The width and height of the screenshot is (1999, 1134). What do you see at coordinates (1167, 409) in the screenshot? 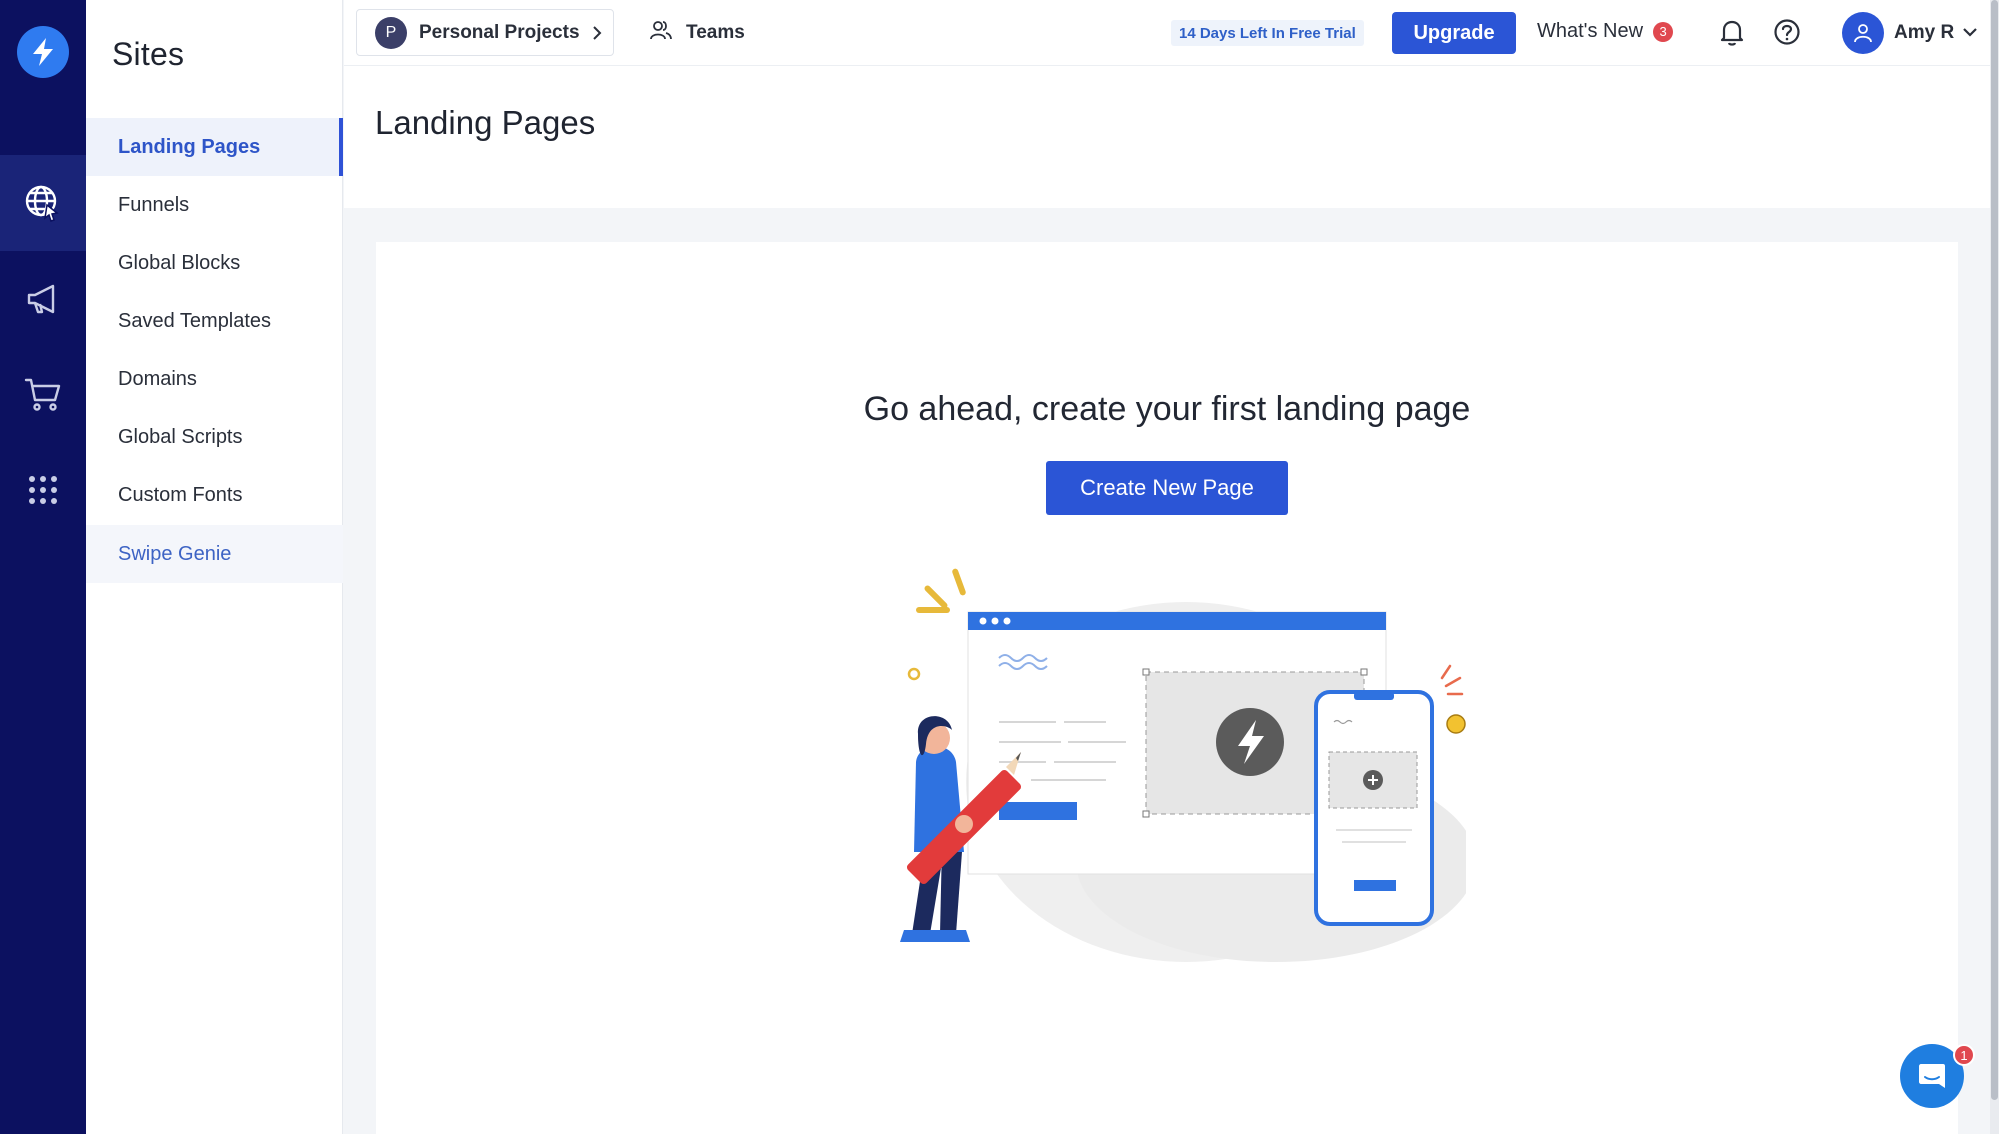
I see `empty-state-title: Go ahead, create your first landing page` at bounding box center [1167, 409].